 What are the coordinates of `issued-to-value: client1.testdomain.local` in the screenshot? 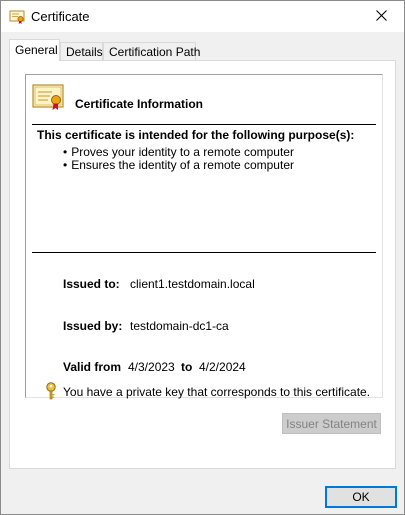 It's located at (192, 284).